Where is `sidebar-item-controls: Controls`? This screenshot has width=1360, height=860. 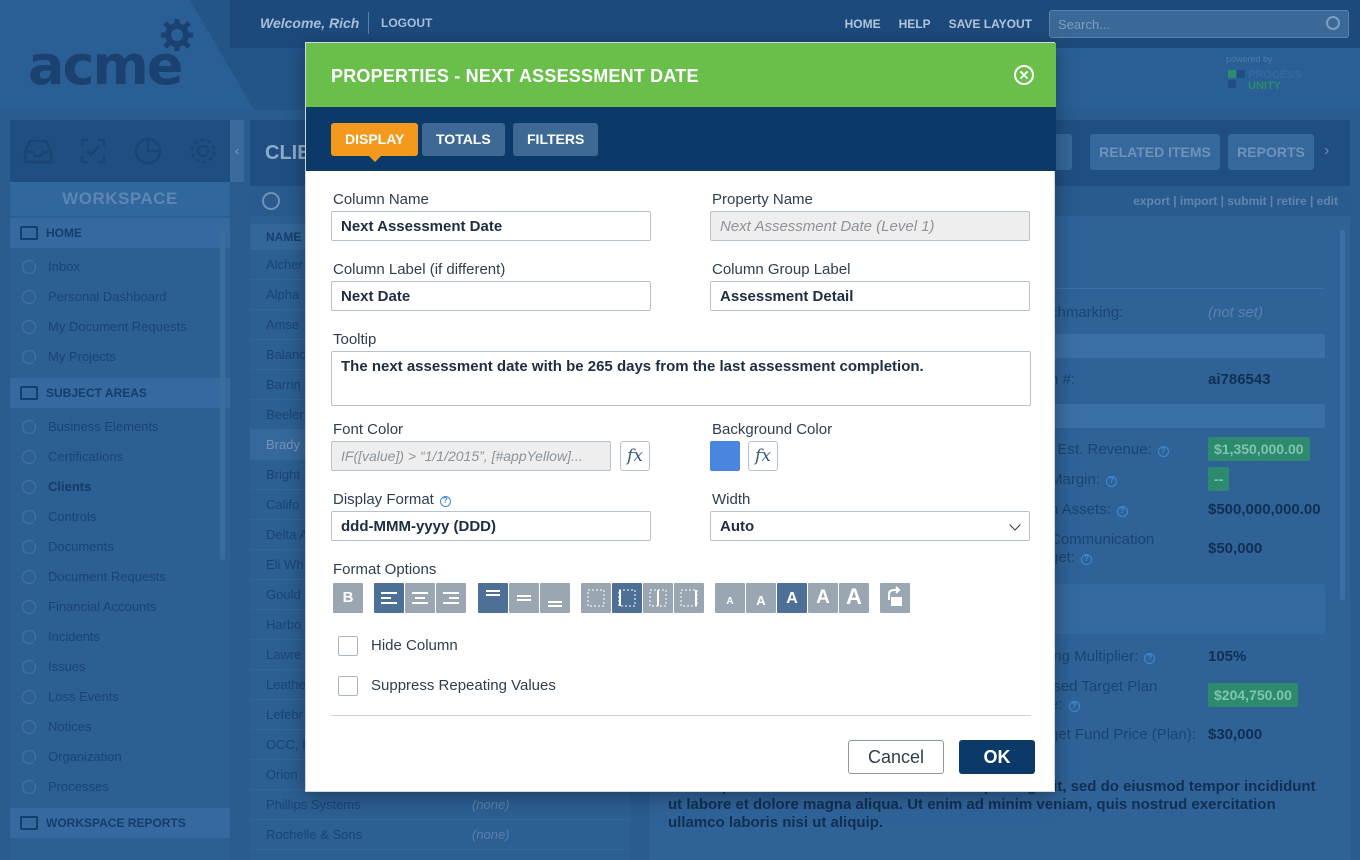 sidebar-item-controls: Controls is located at coordinates (116, 517).